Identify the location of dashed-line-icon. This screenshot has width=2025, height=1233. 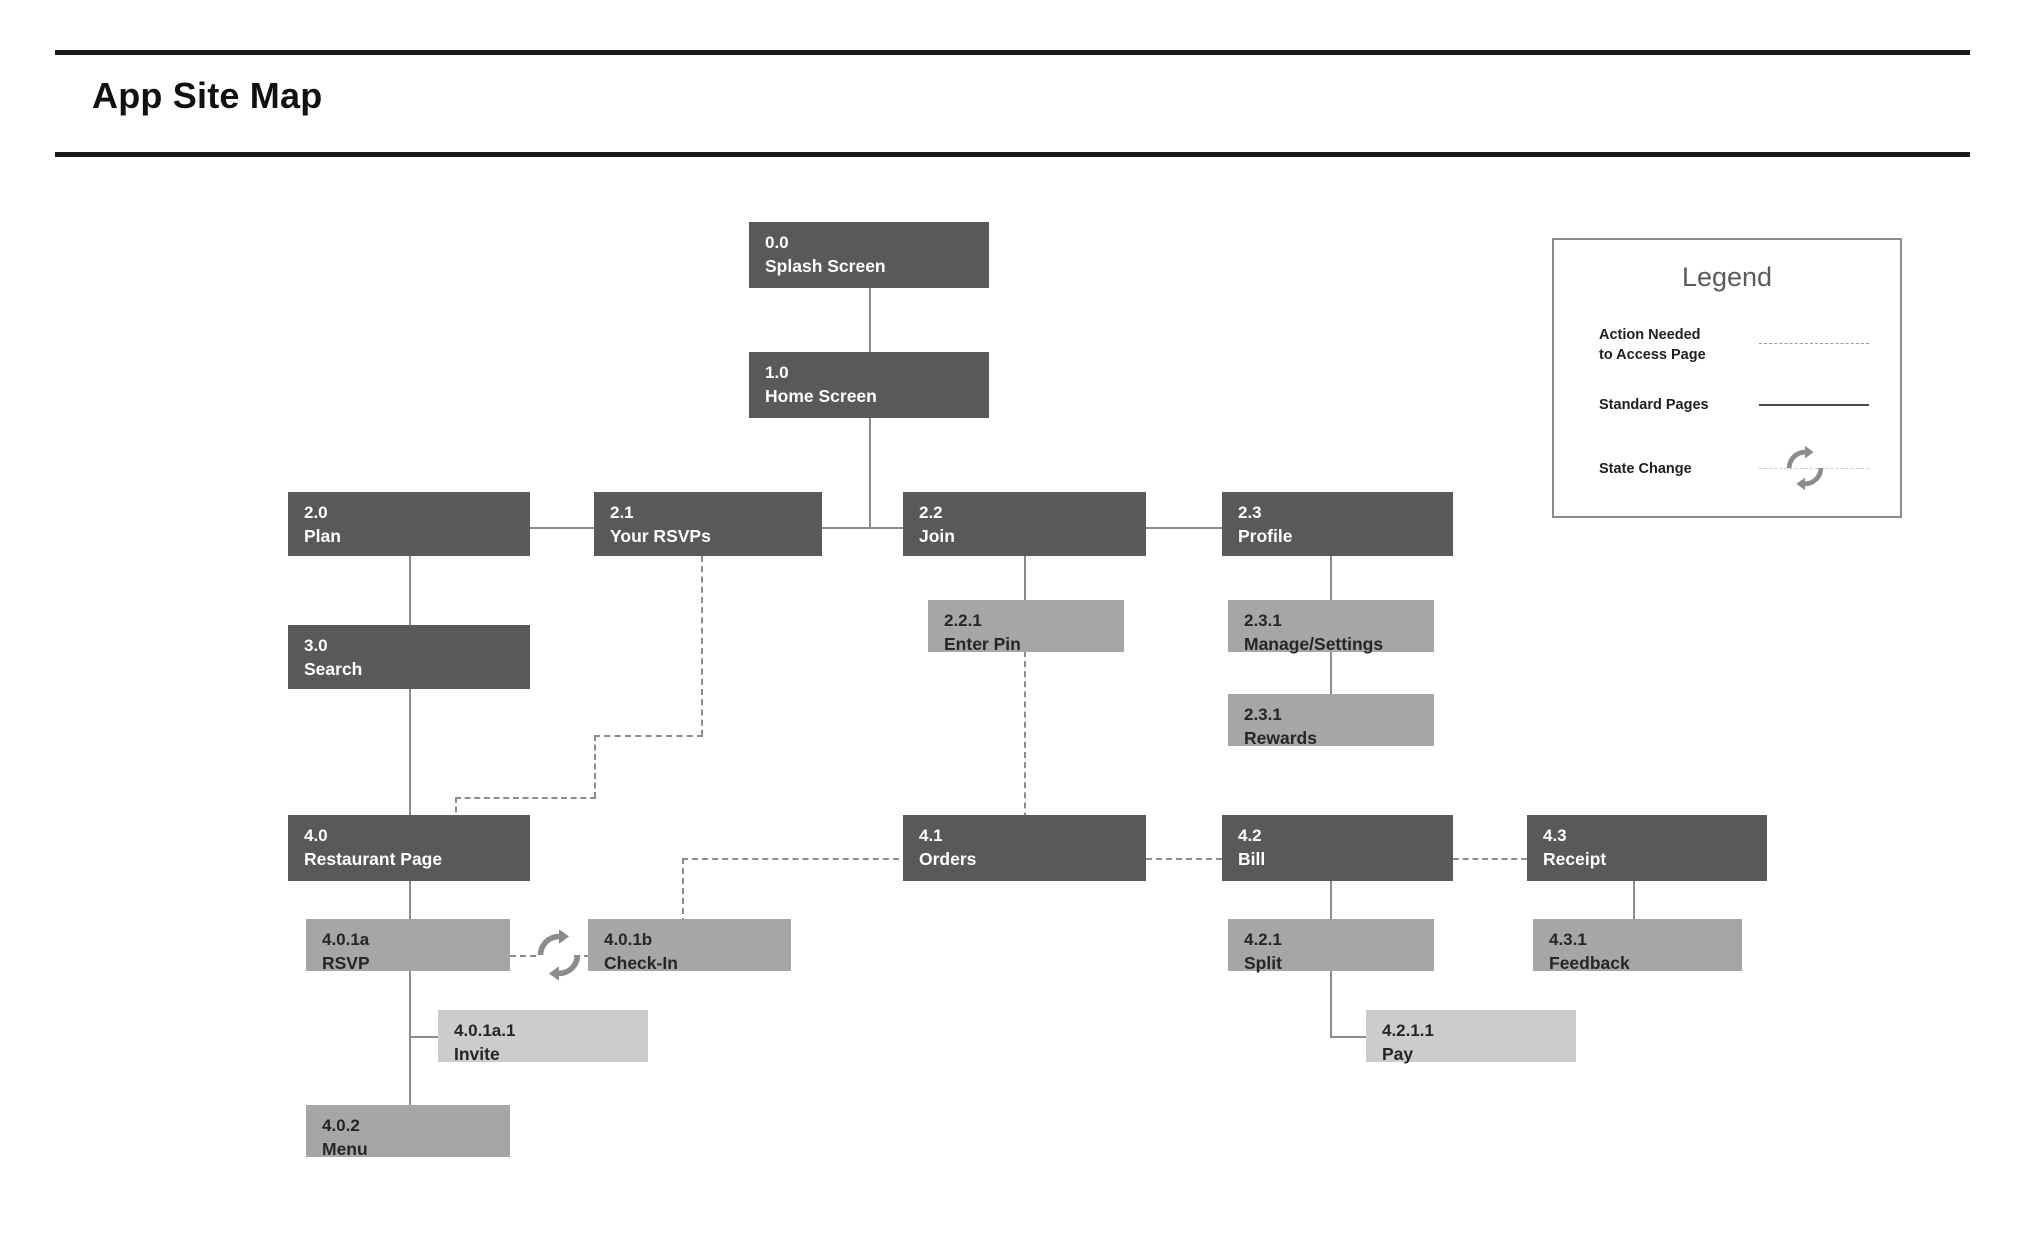
(1814, 343).